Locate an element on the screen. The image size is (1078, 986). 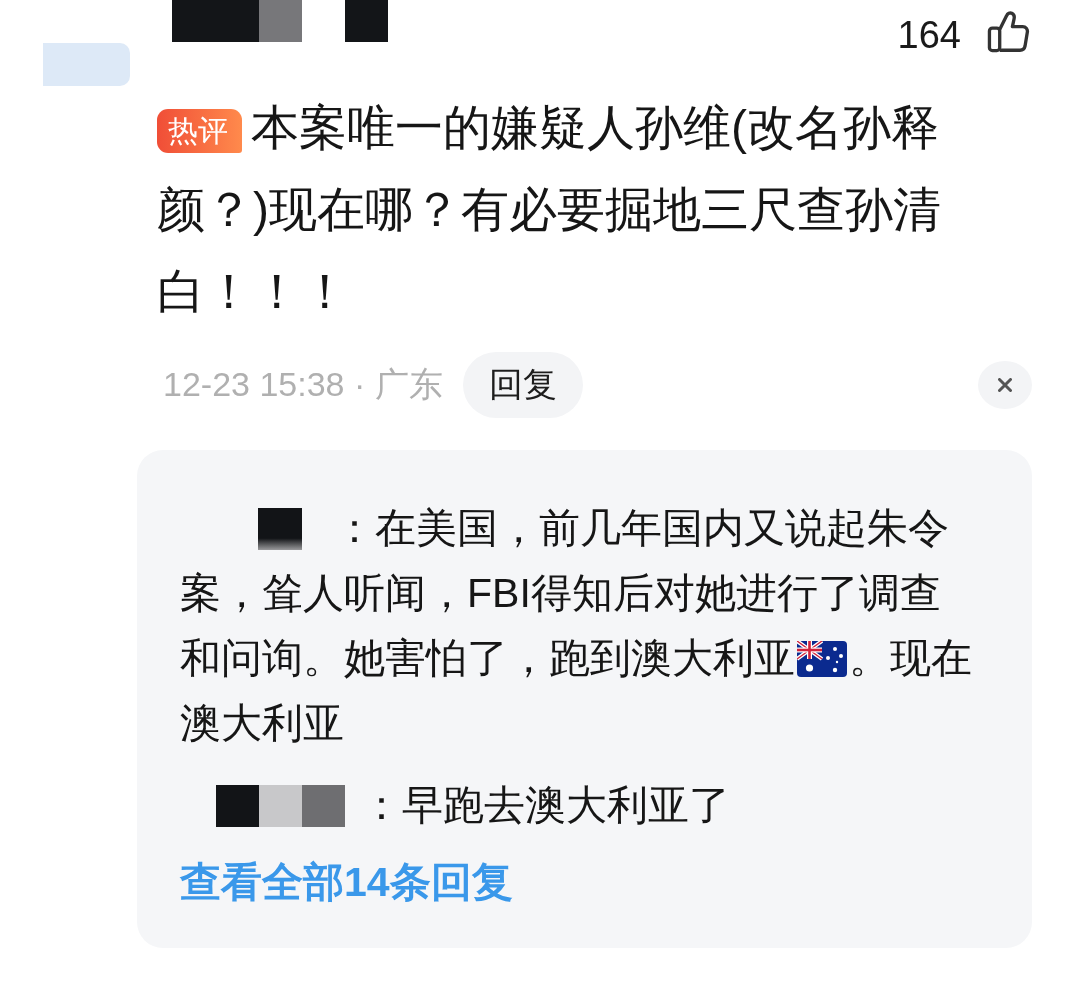
close-icon is located at coordinates (1005, 385).